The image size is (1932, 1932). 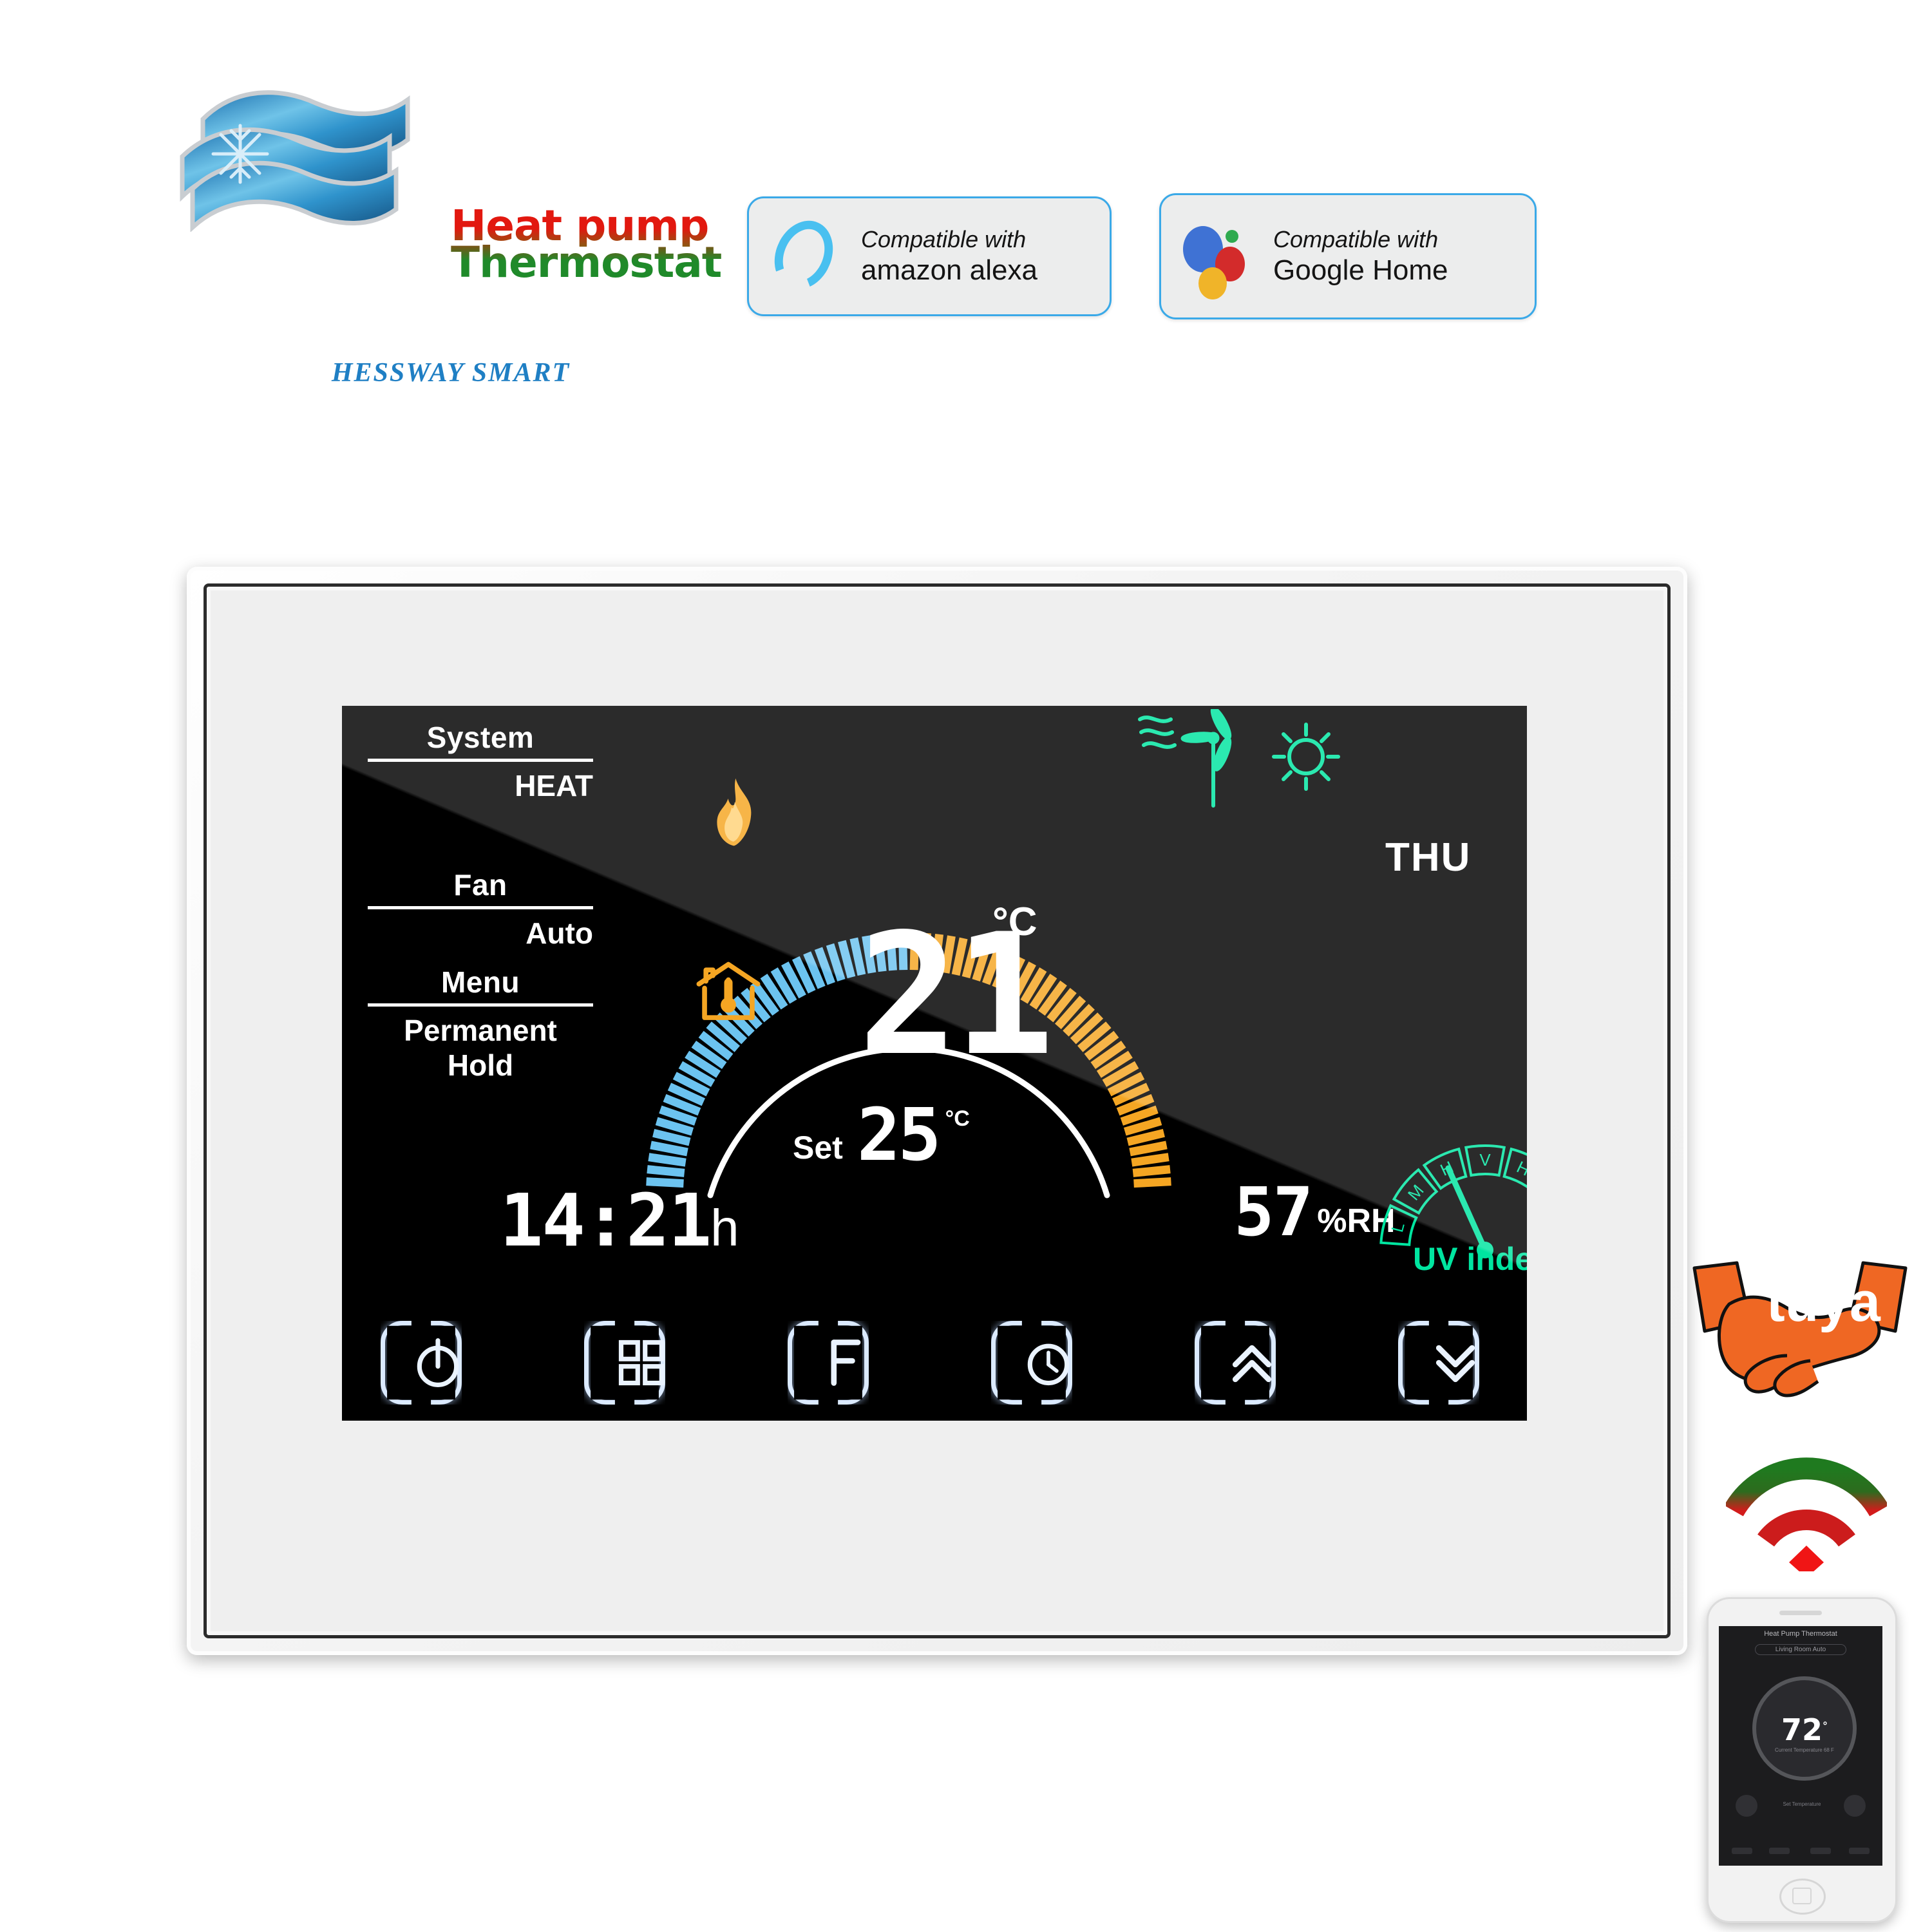 What do you see at coordinates (1397, 1227) in the screenshot?
I see `uv-segment-label: L` at bounding box center [1397, 1227].